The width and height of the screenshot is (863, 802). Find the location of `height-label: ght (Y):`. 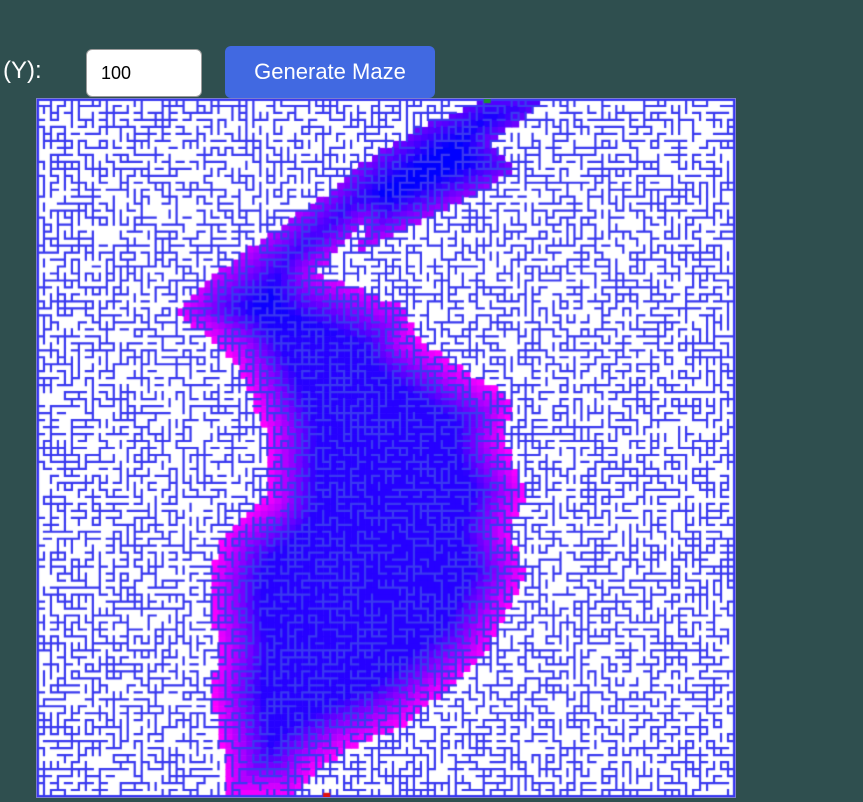

height-label: ght (Y): is located at coordinates (21, 70).